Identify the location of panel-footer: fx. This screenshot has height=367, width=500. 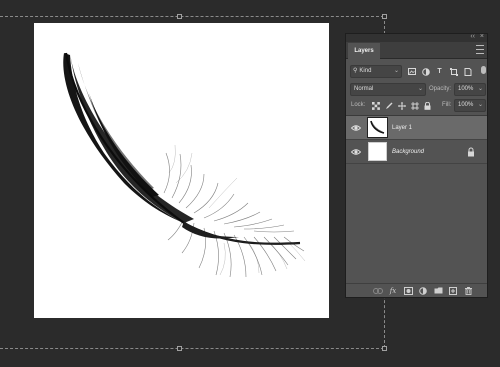
(416, 290).